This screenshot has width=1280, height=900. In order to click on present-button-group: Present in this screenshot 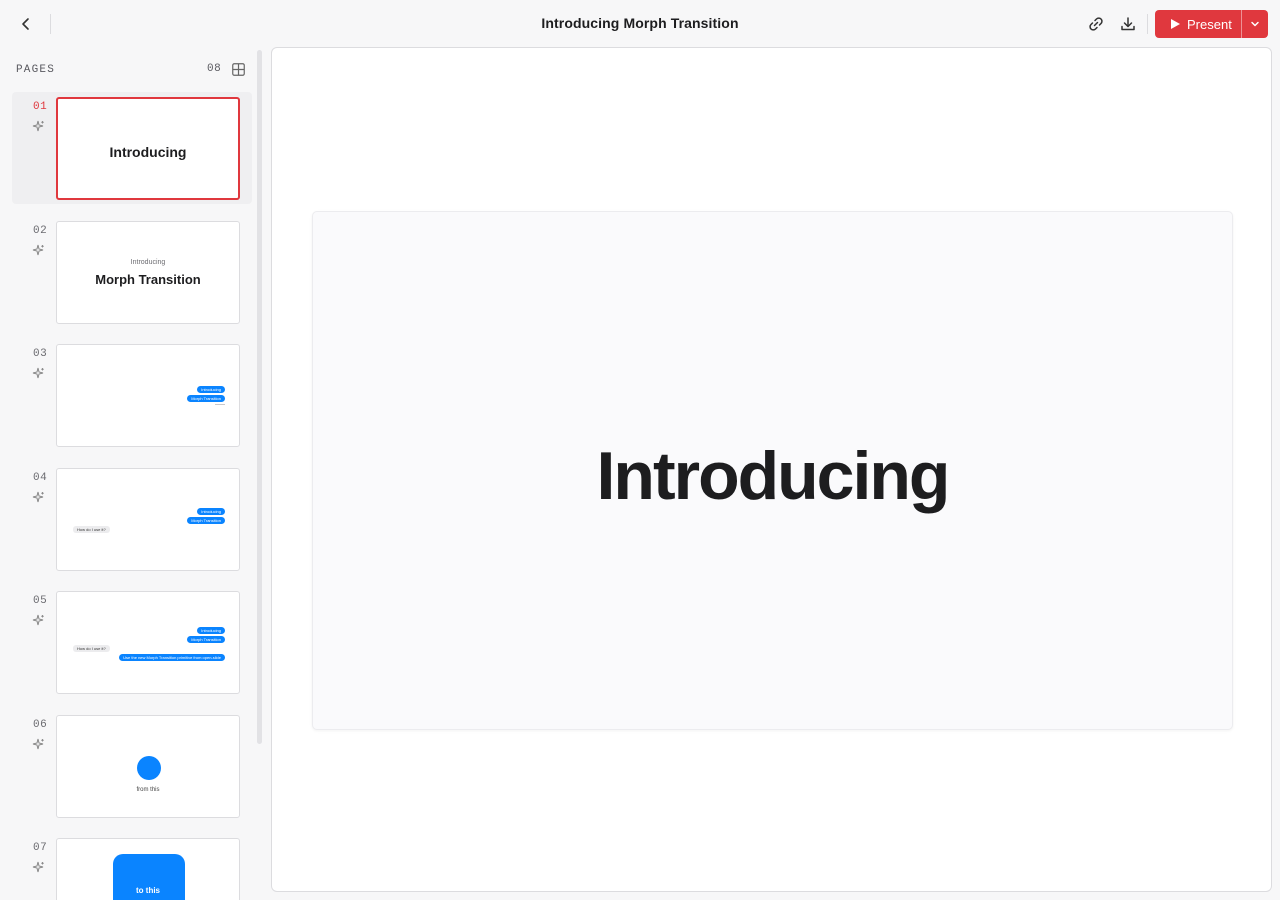, I will do `click(1211, 24)`.